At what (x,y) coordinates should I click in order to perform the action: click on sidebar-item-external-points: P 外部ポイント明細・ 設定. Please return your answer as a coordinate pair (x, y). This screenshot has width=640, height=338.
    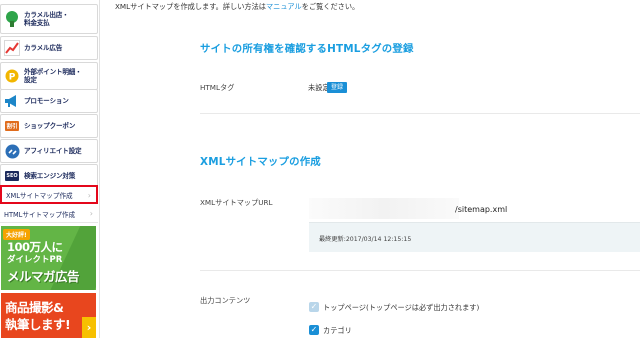
    Looking at the image, I should click on (49, 76).